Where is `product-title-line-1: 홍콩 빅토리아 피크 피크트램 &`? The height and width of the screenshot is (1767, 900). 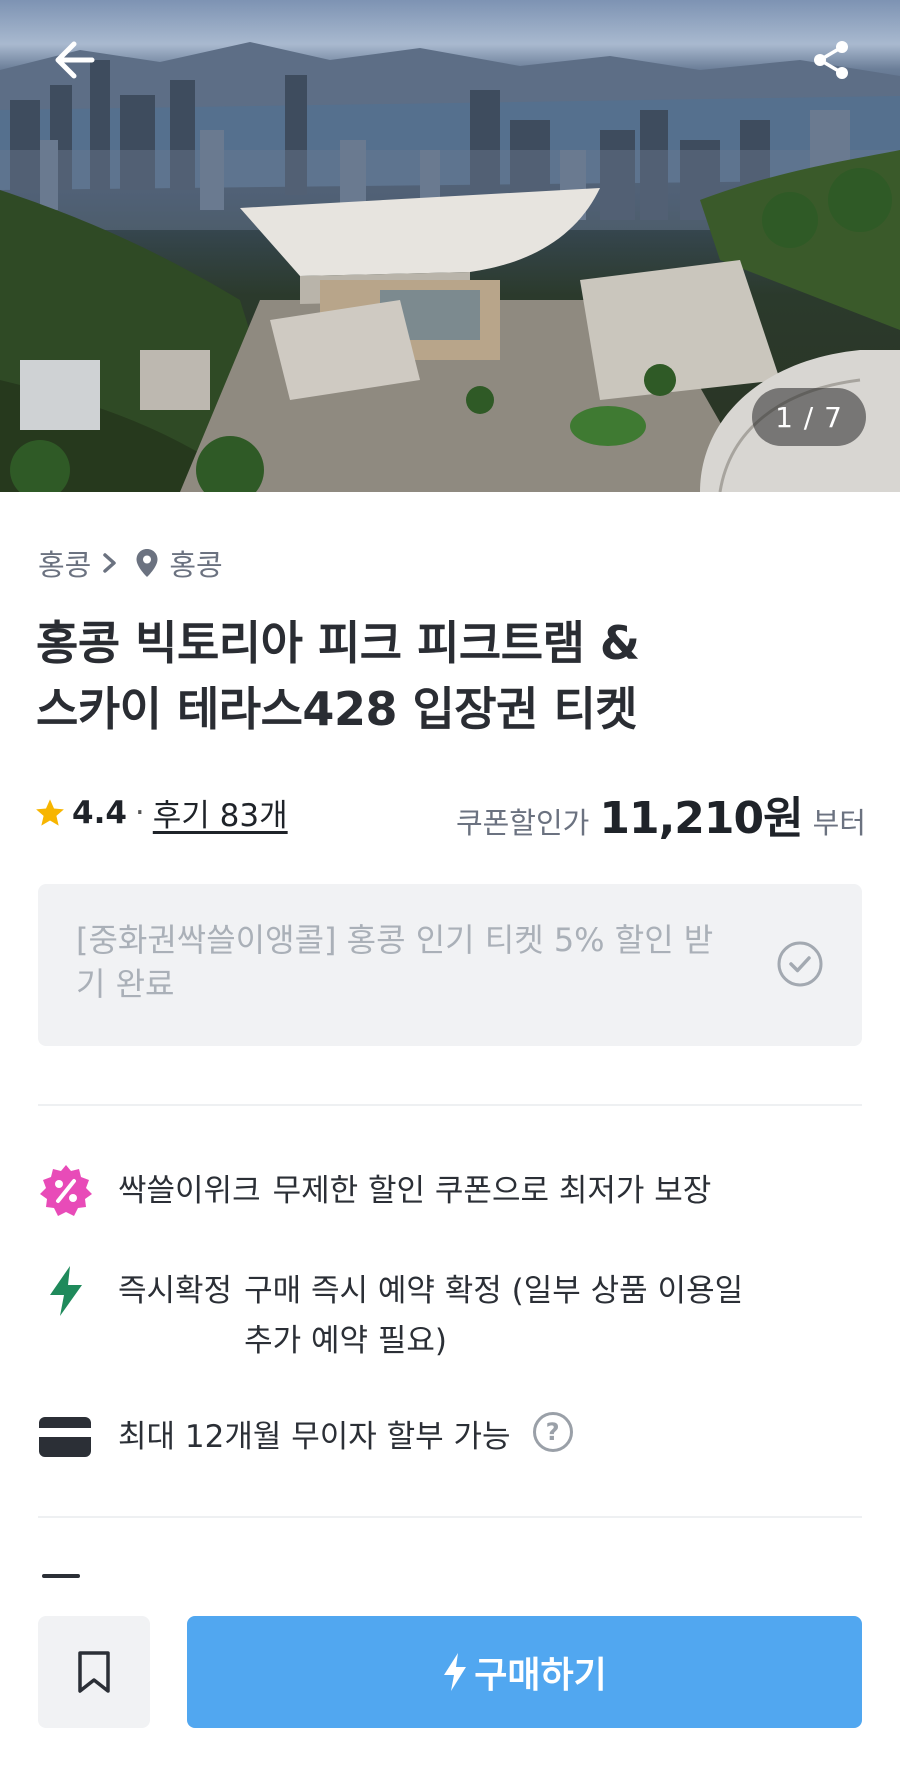 product-title-line-1: 홍콩 빅토리아 피크 피크트램 & is located at coordinates (338, 643).